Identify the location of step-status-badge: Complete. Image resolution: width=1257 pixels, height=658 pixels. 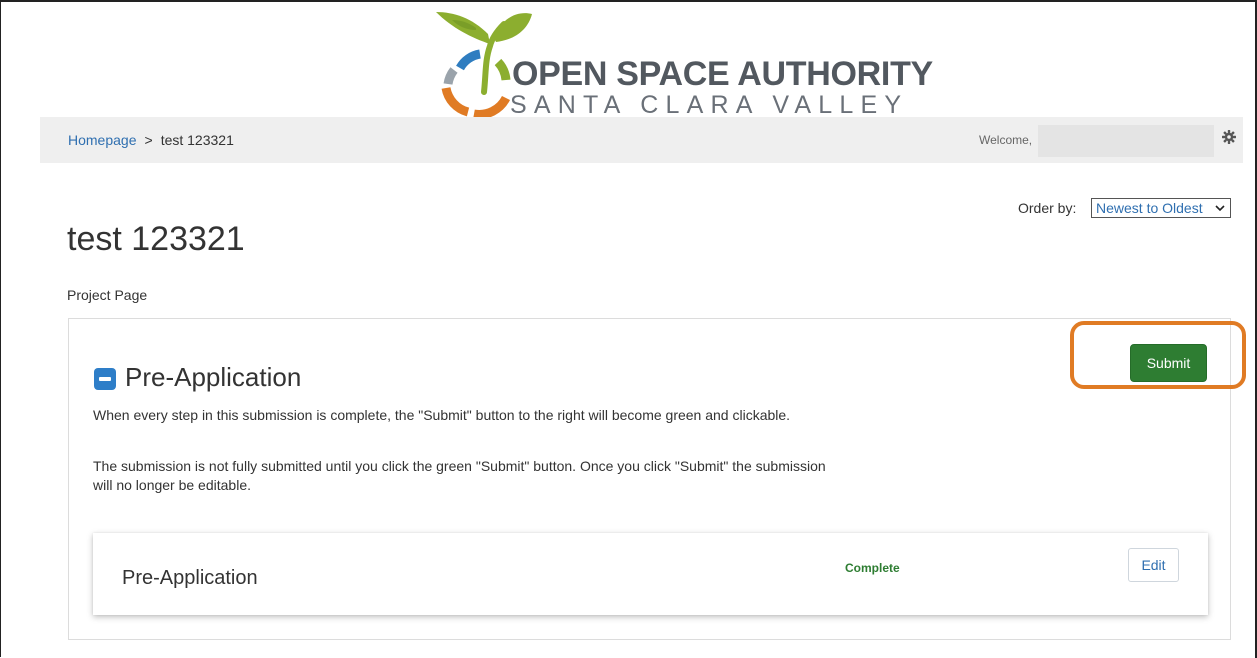
(872, 568).